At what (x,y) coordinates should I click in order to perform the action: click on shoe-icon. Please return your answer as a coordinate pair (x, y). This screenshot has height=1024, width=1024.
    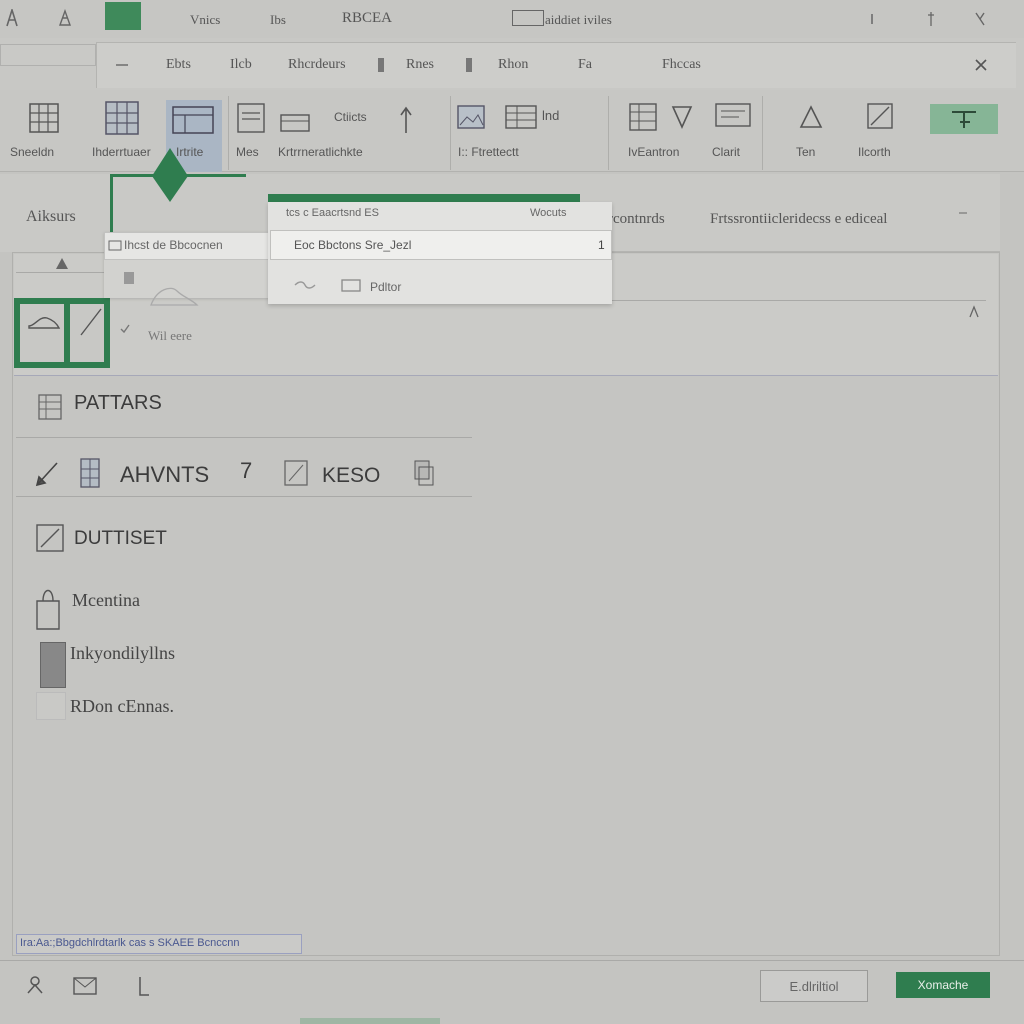
    Looking at the image, I should click on (44, 322).